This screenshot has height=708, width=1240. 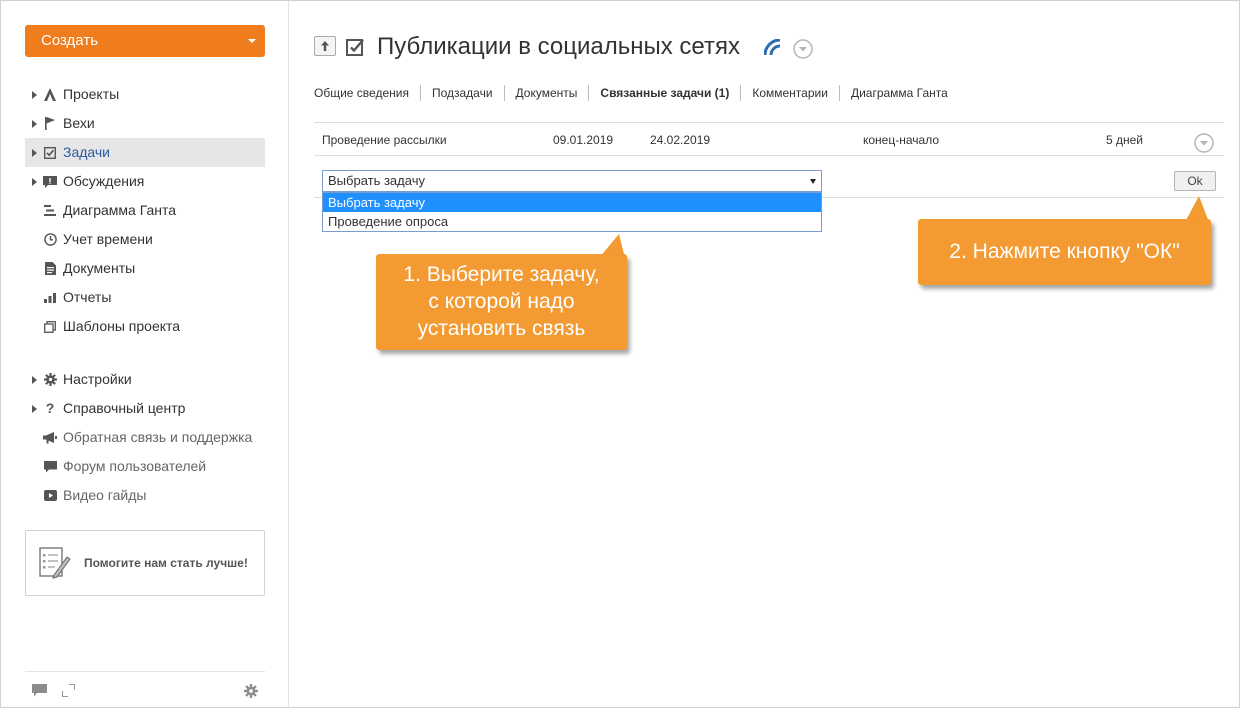 I want to click on task-select-dropdown: Выбрать задачу Проведение опроса, so click(x=572, y=212).